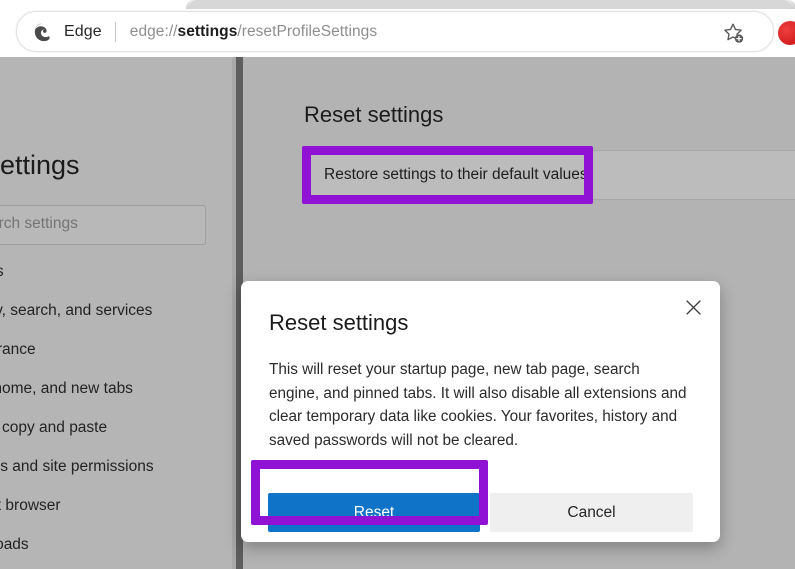 Image resolution: width=795 pixels, height=569 pixels. Describe the element at coordinates (693, 307) in the screenshot. I see `close-x-icon` at that location.